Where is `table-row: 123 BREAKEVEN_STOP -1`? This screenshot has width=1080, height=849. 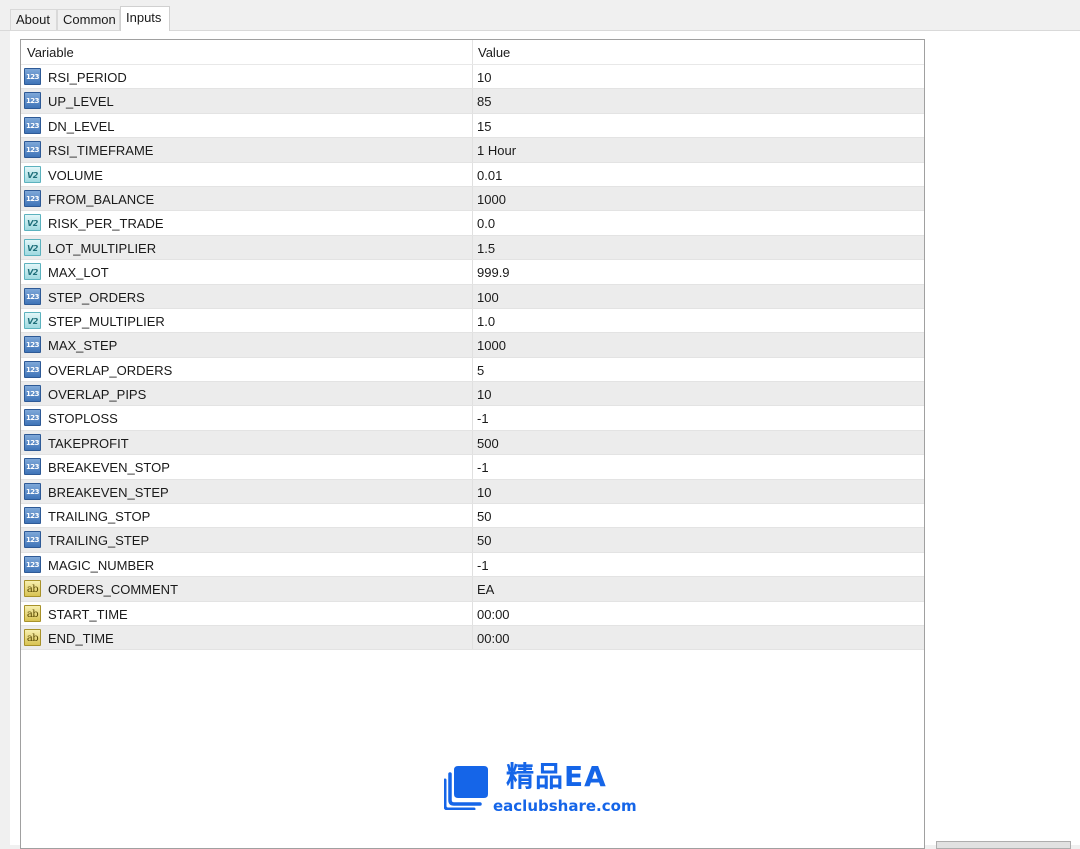 table-row: 123 BREAKEVEN_STOP -1 is located at coordinates (472, 467).